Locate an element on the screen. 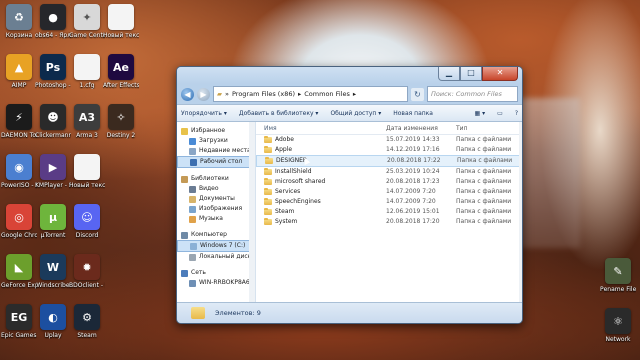 This screenshot has height=360, width=640. nav-item: Музыка is located at coordinates (216, 219).